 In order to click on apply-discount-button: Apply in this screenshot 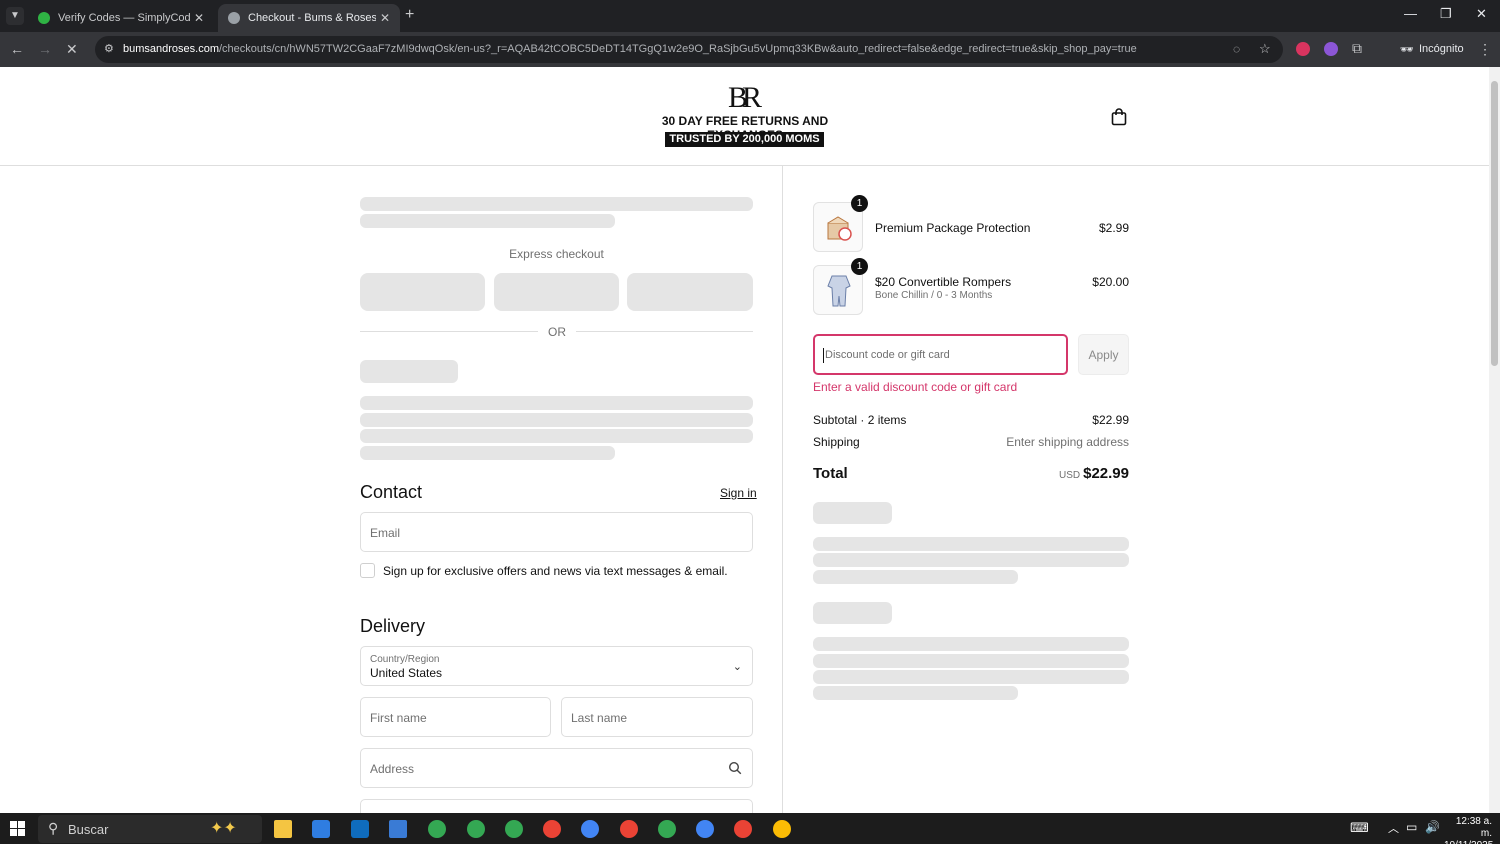, I will do `click(1103, 354)`.